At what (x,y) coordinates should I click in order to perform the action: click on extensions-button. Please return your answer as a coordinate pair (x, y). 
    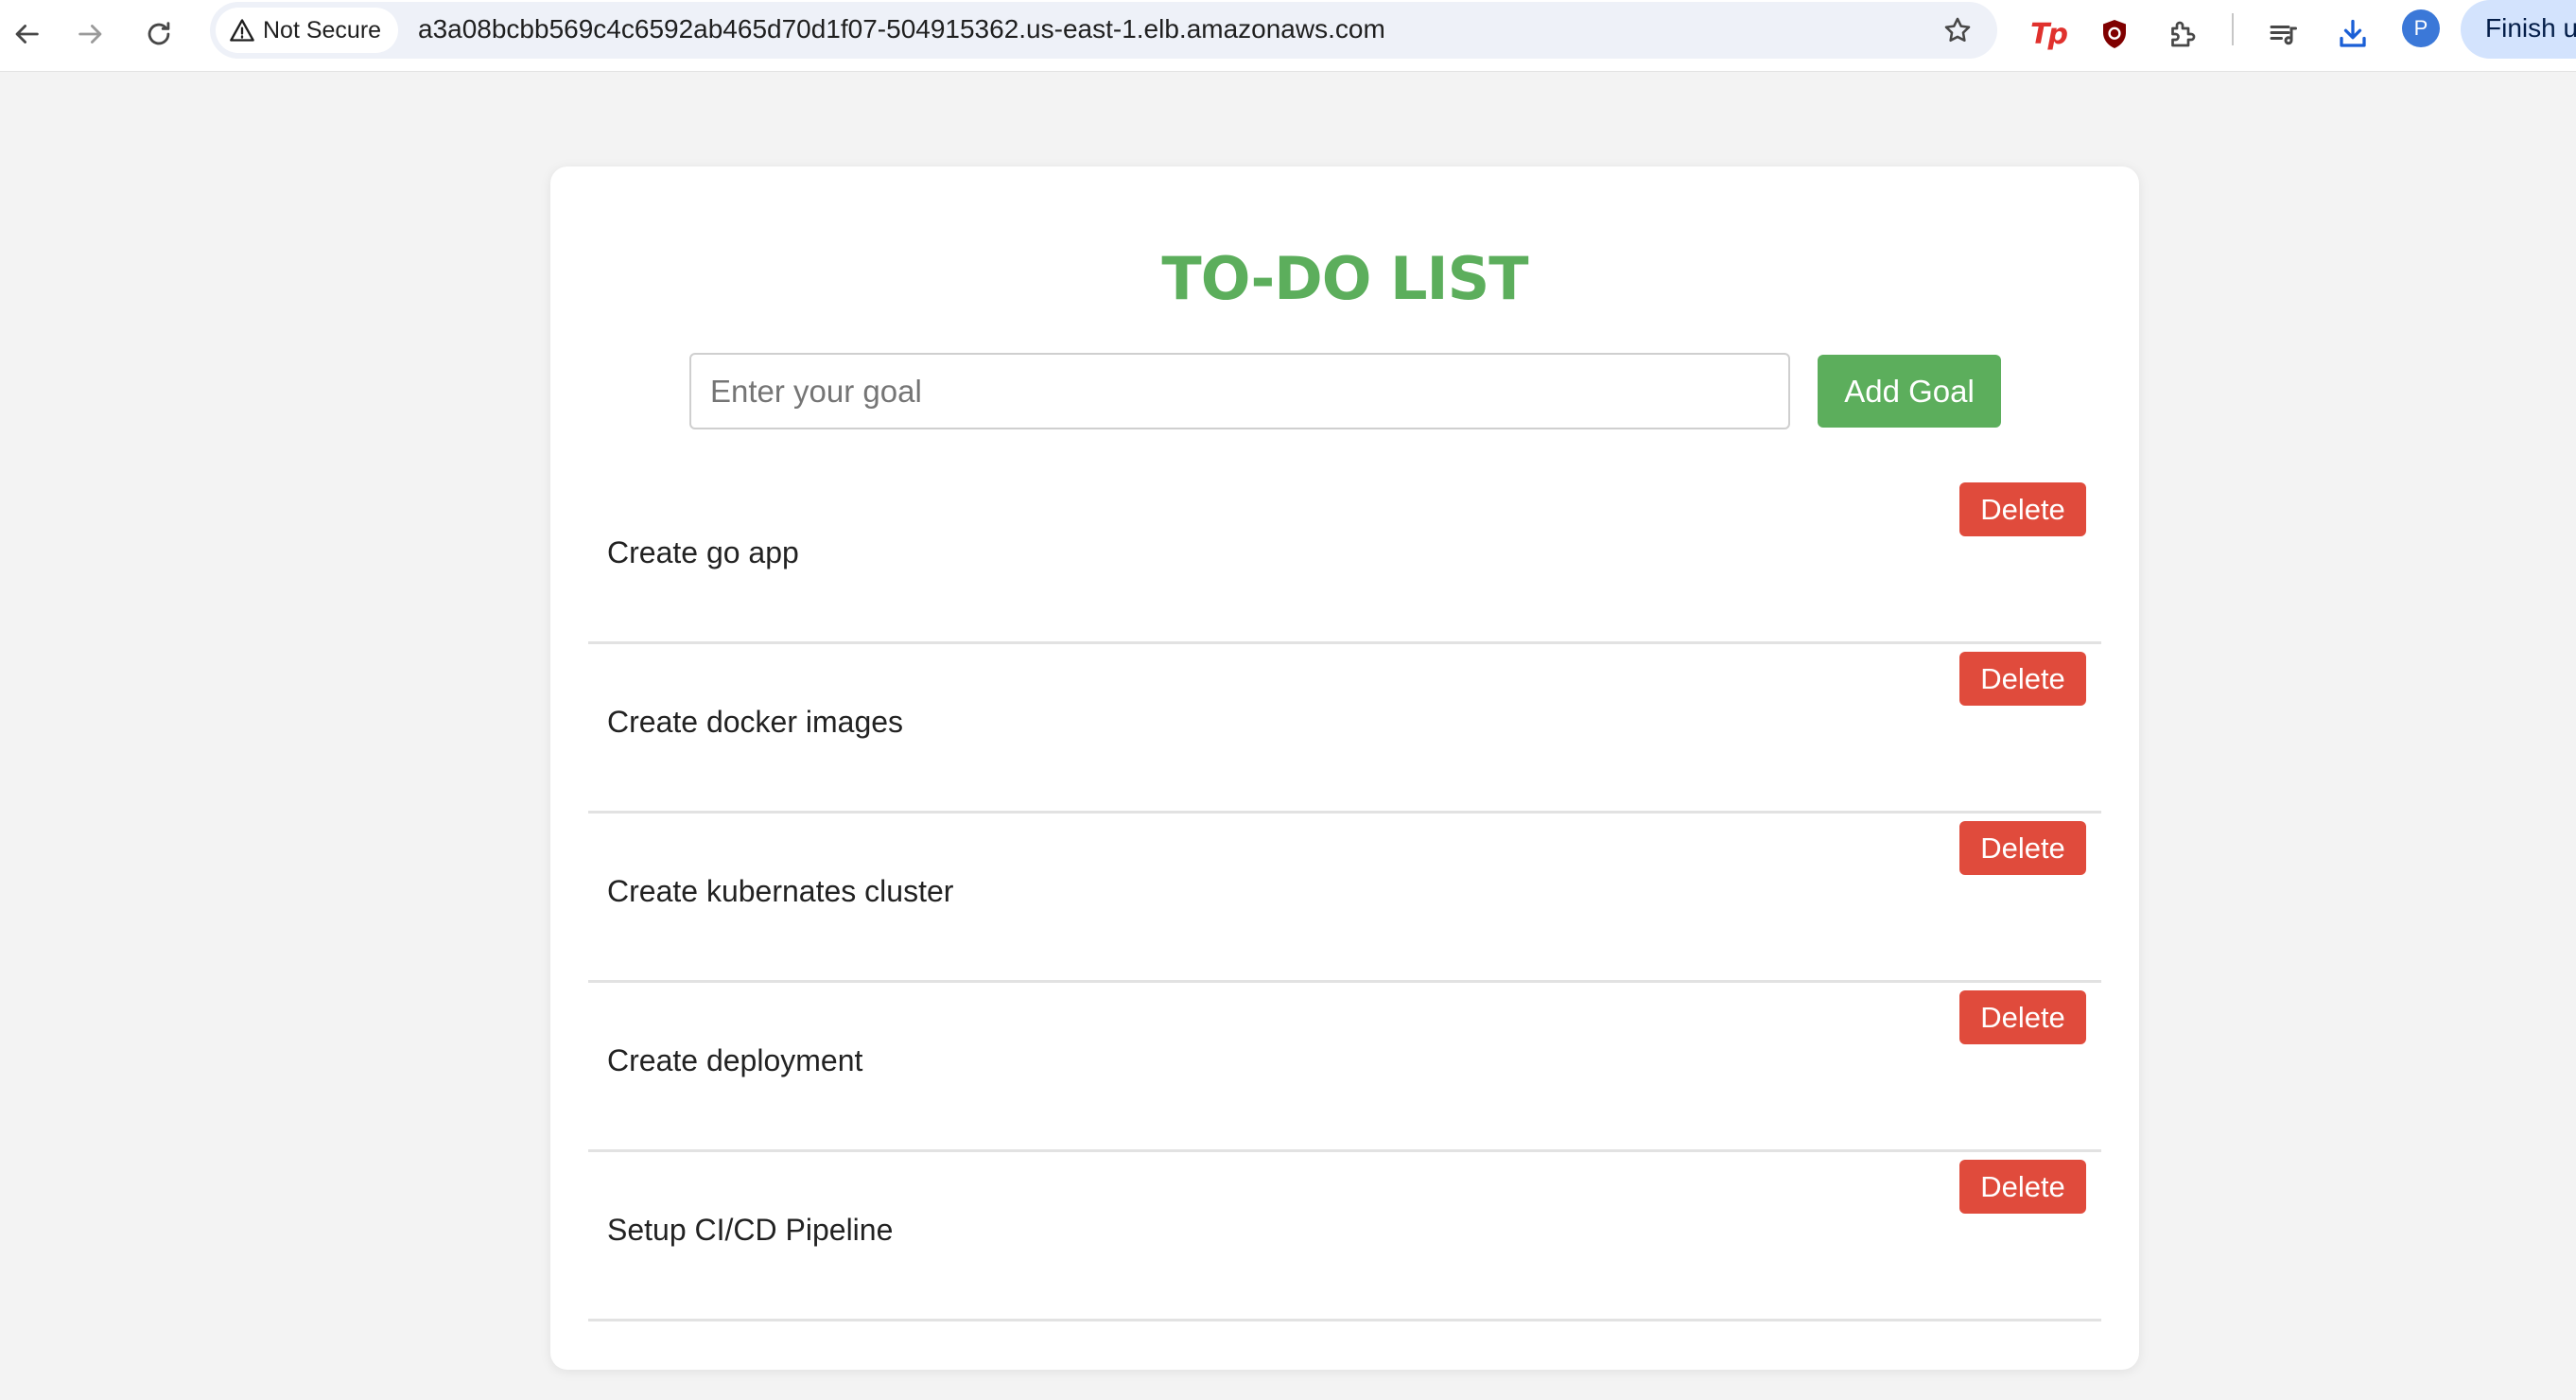
    Looking at the image, I should click on (2182, 34).